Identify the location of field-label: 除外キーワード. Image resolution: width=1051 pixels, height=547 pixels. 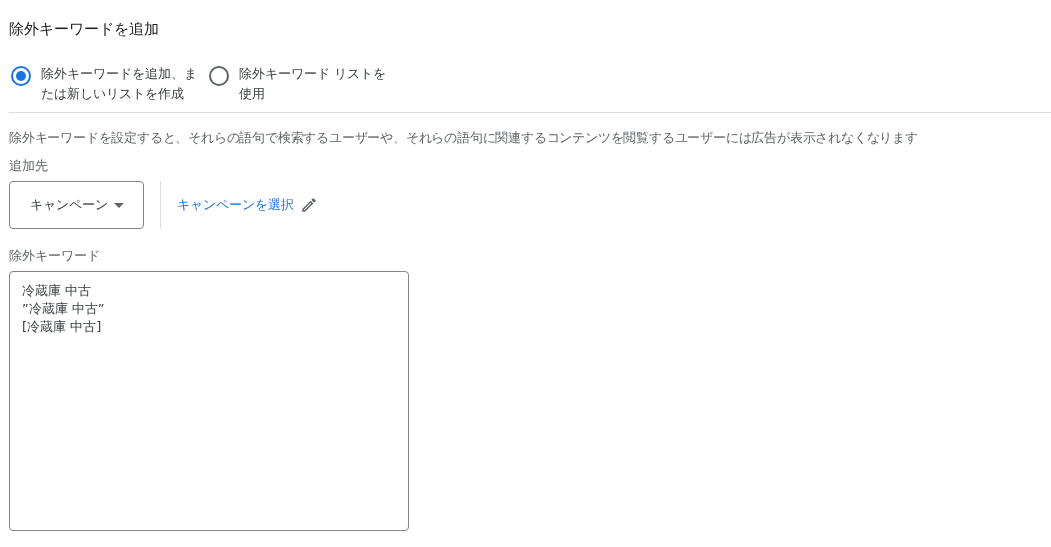
(55, 256).